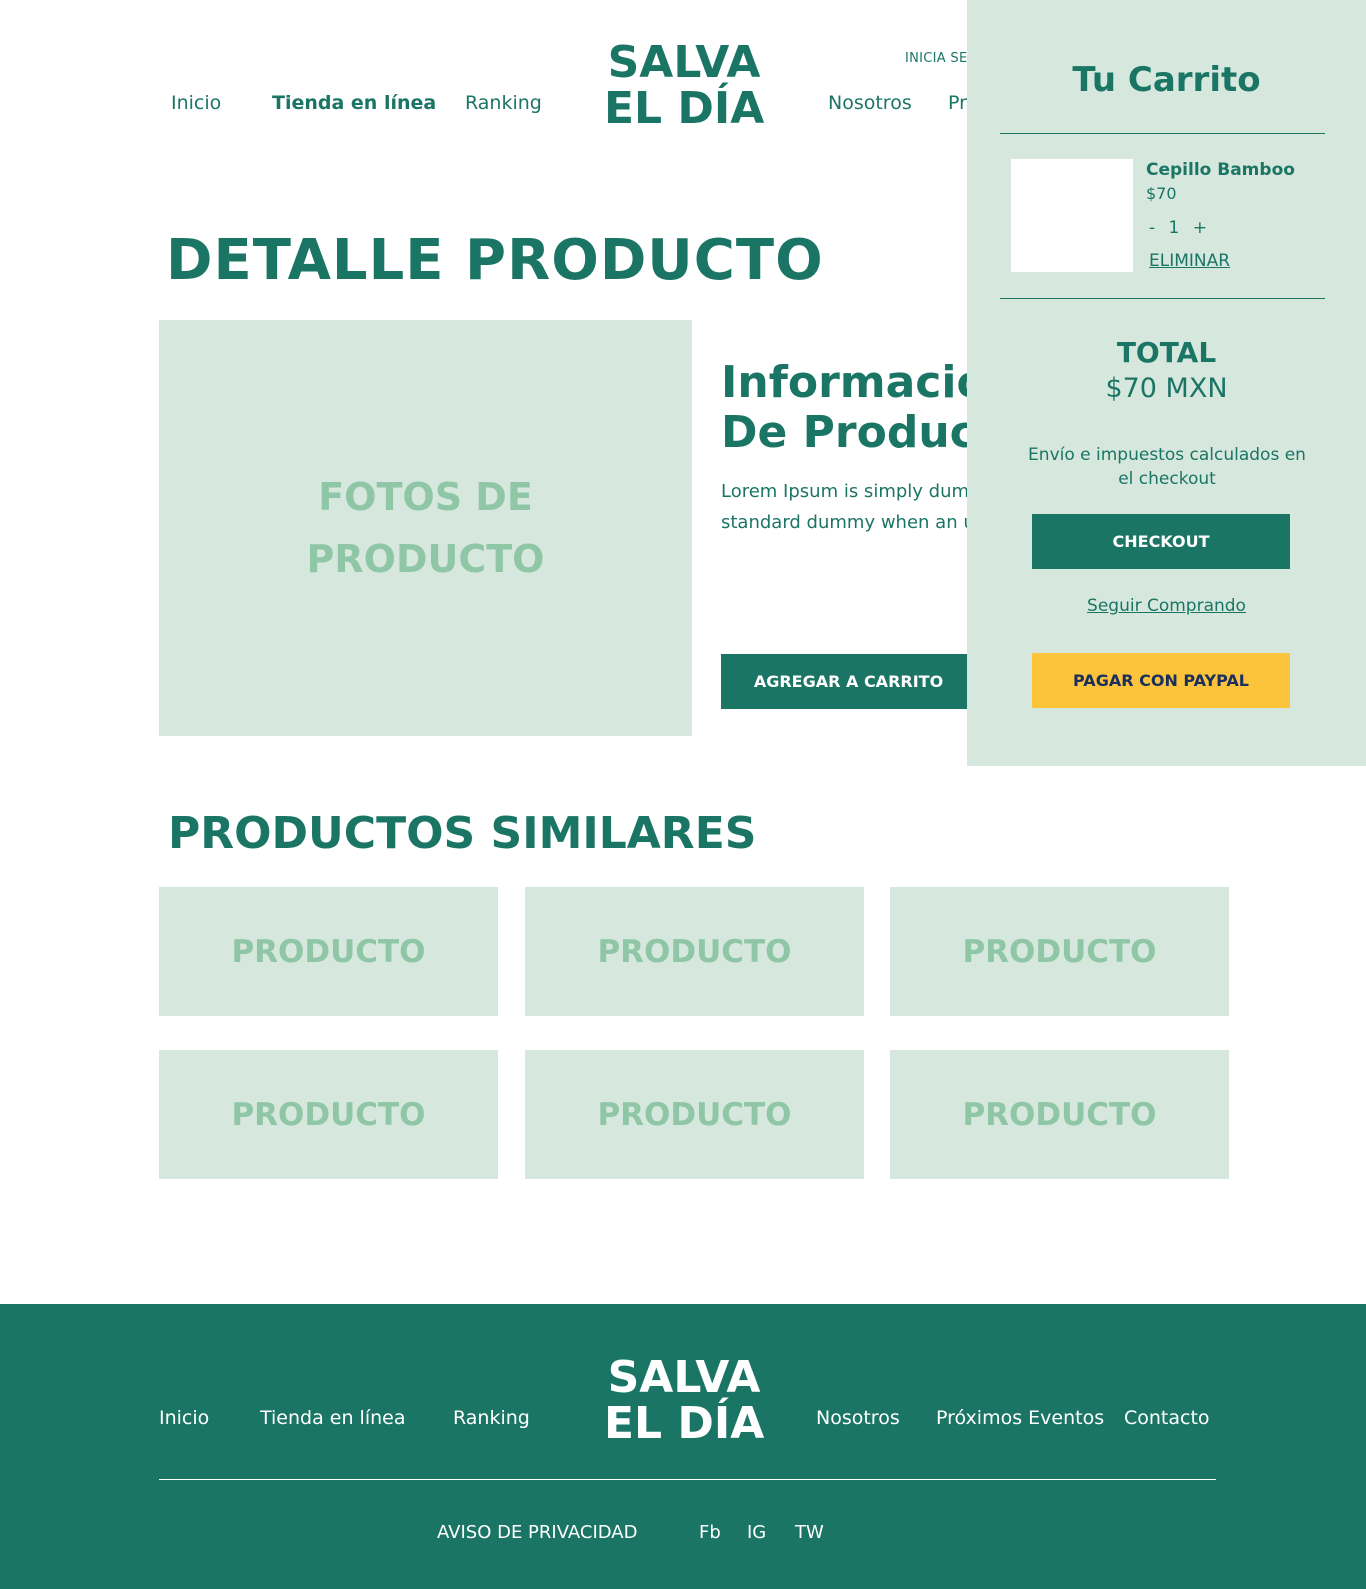 The image size is (1366, 1589). Describe the element at coordinates (858, 1418) in the screenshot. I see `footer-nav-nosotros: Nosotros` at that location.